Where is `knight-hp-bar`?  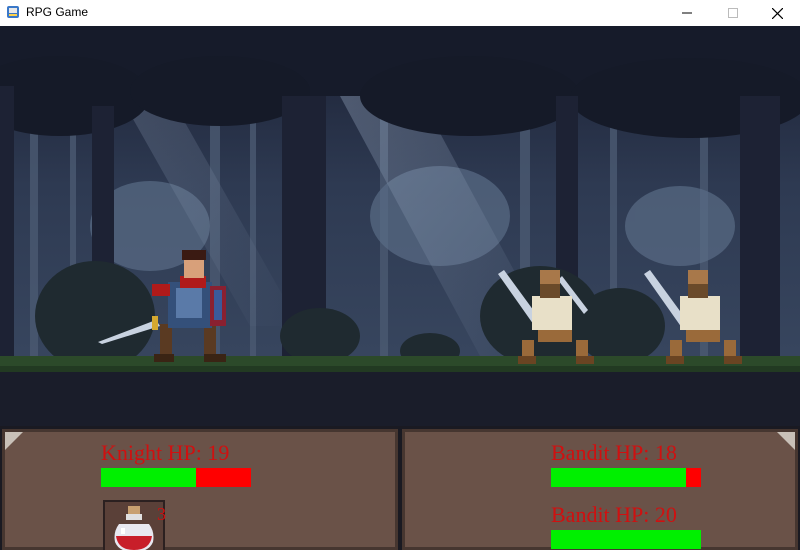
knight-hp-bar is located at coordinates (176, 477).